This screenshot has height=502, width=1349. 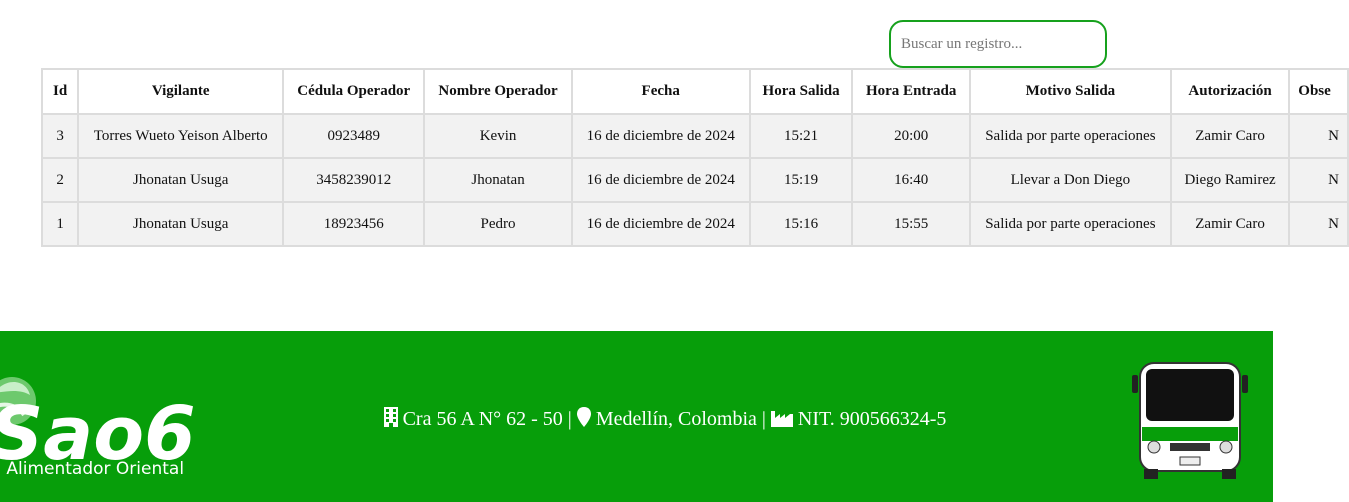 I want to click on cell-cedula: 18923456, so click(x=354, y=224).